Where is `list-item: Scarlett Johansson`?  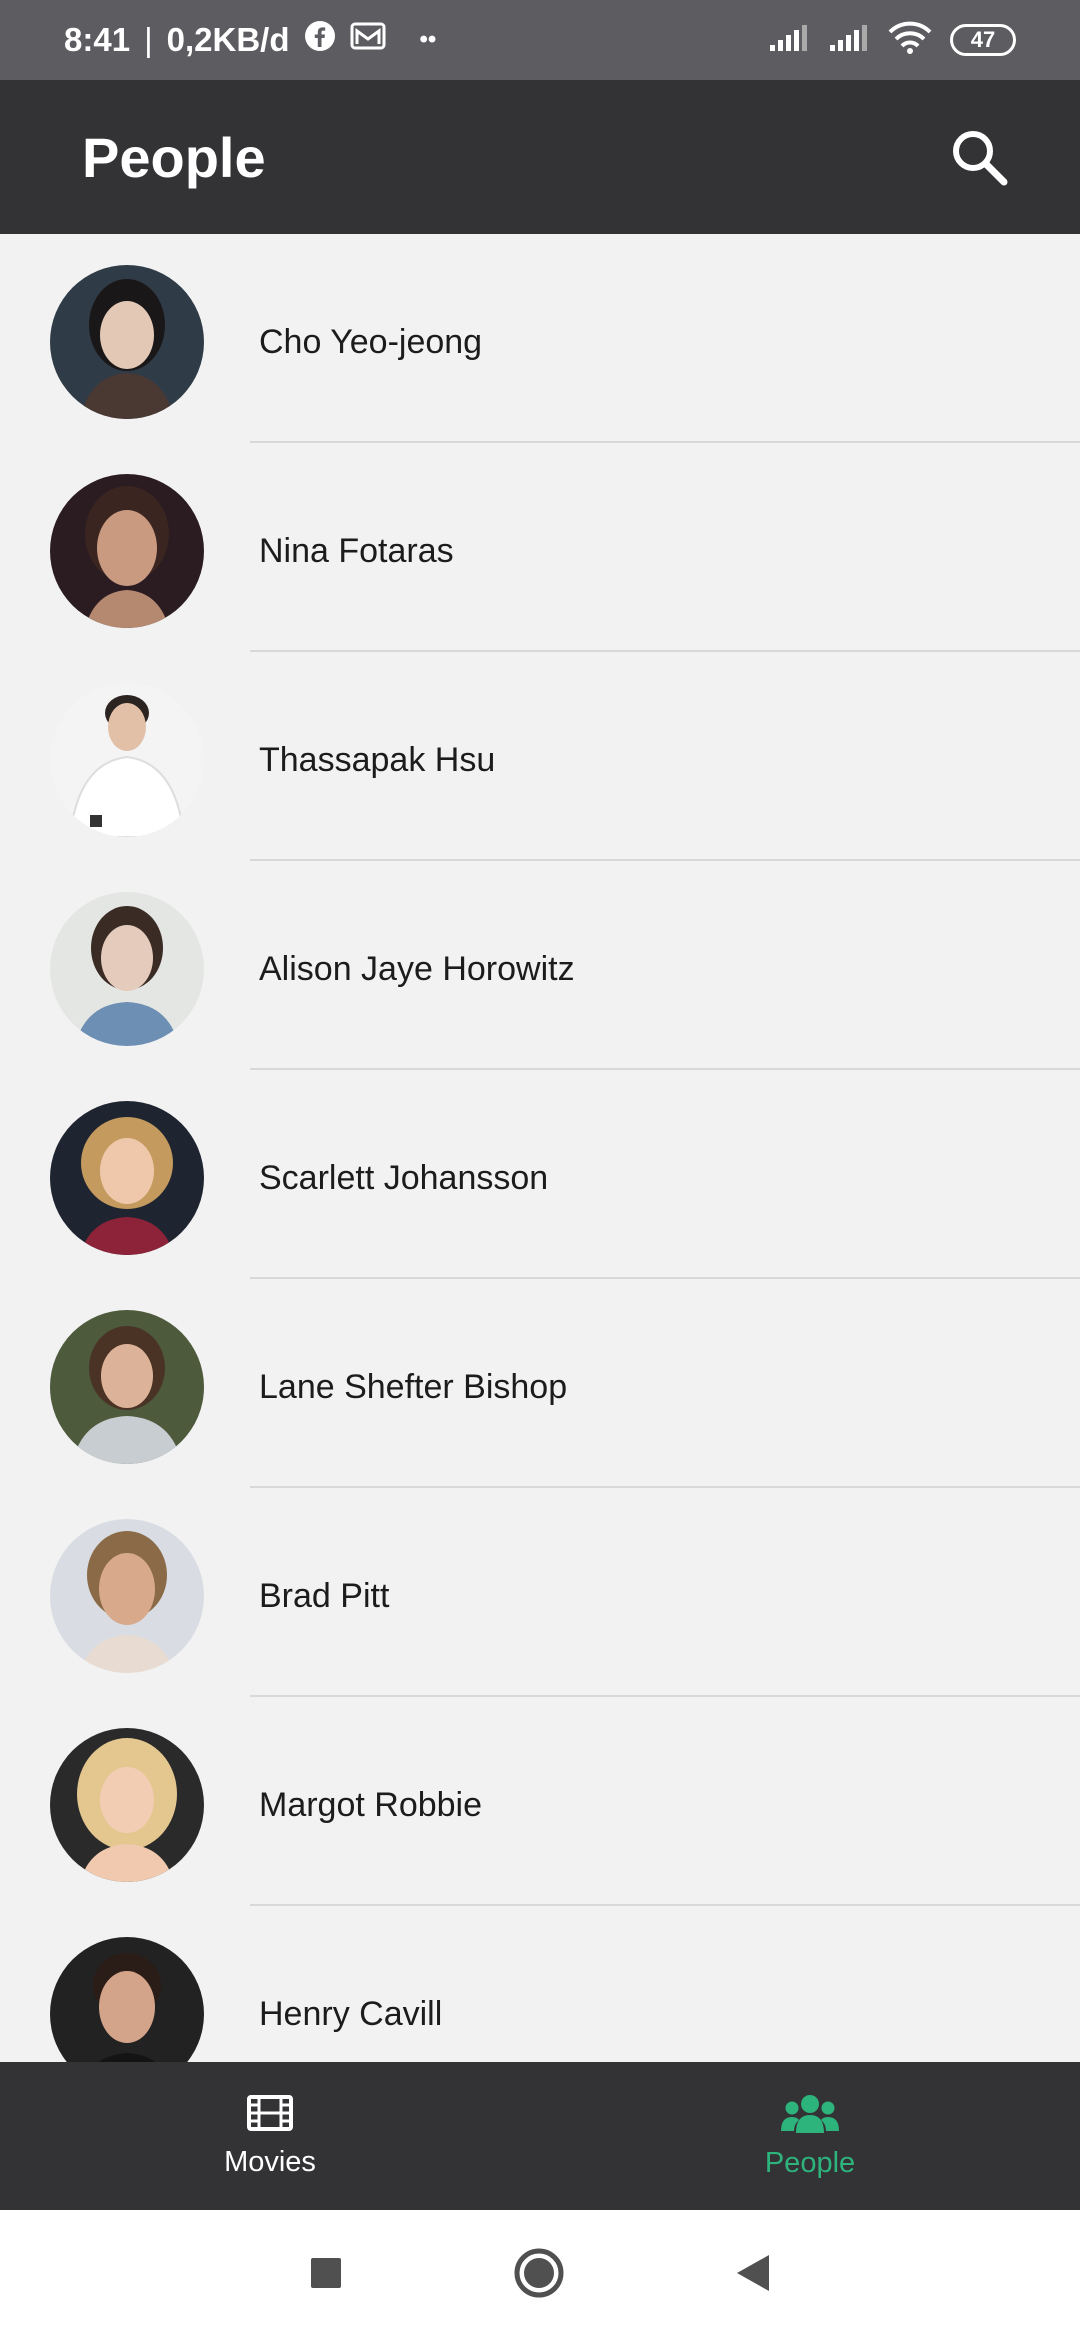 list-item: Scarlett Johansson is located at coordinates (540, 1174).